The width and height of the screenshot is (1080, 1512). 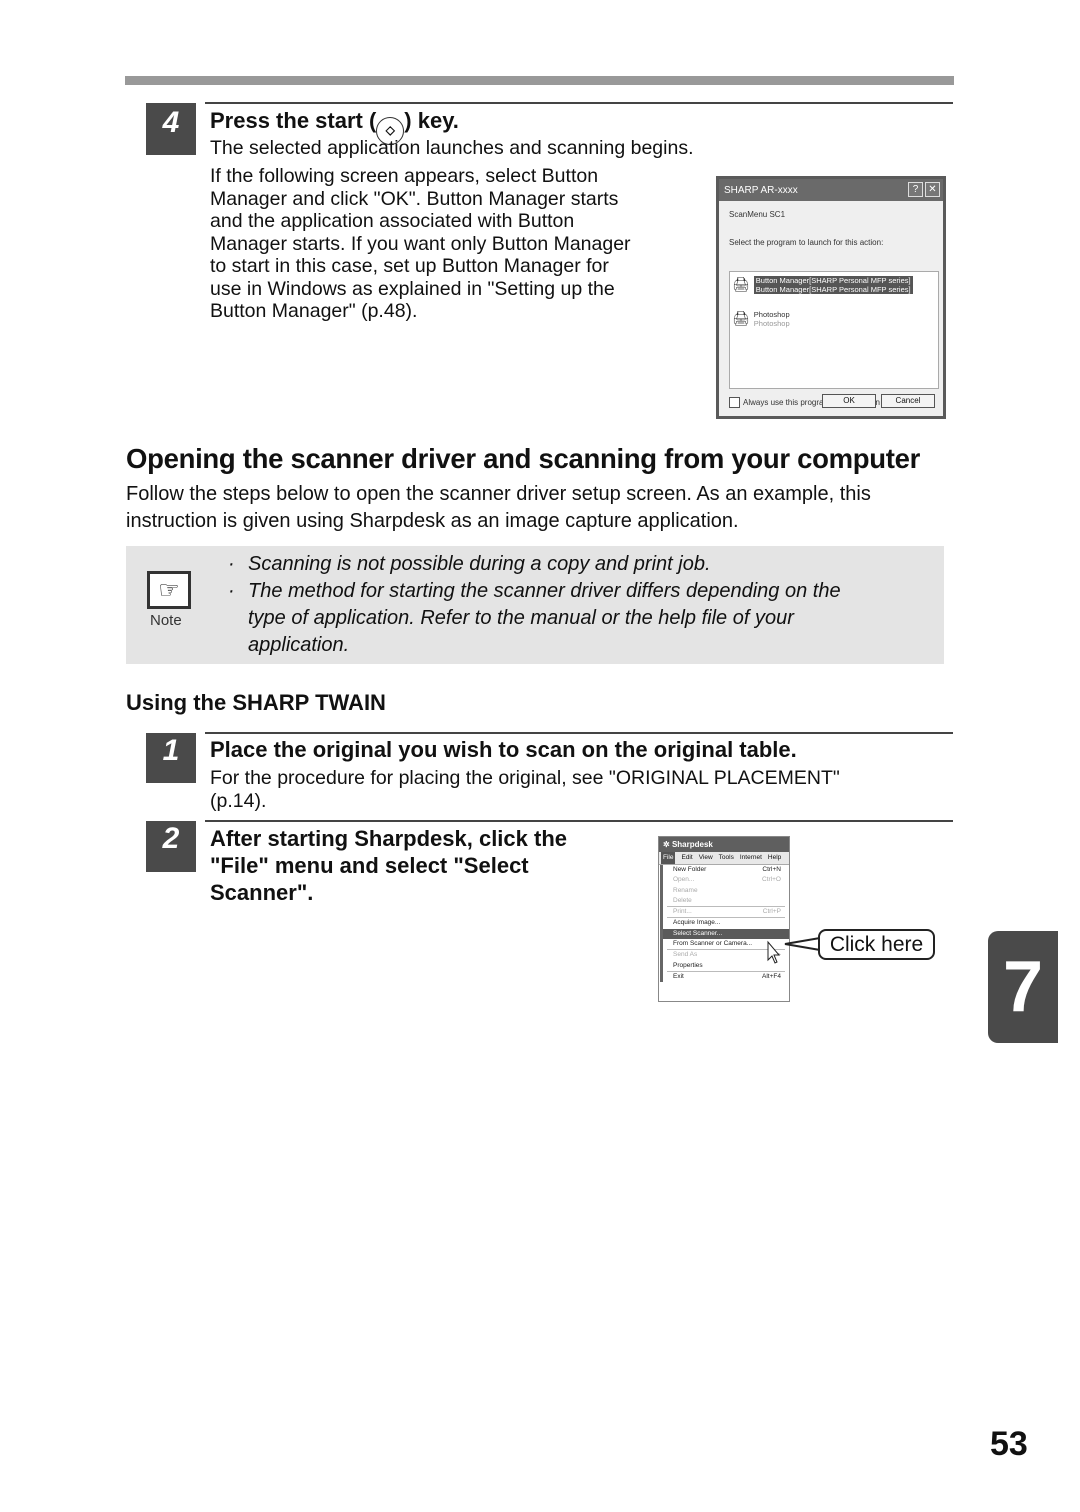 What do you see at coordinates (734, 402) in the screenshot?
I see `always-use-checkbox` at bounding box center [734, 402].